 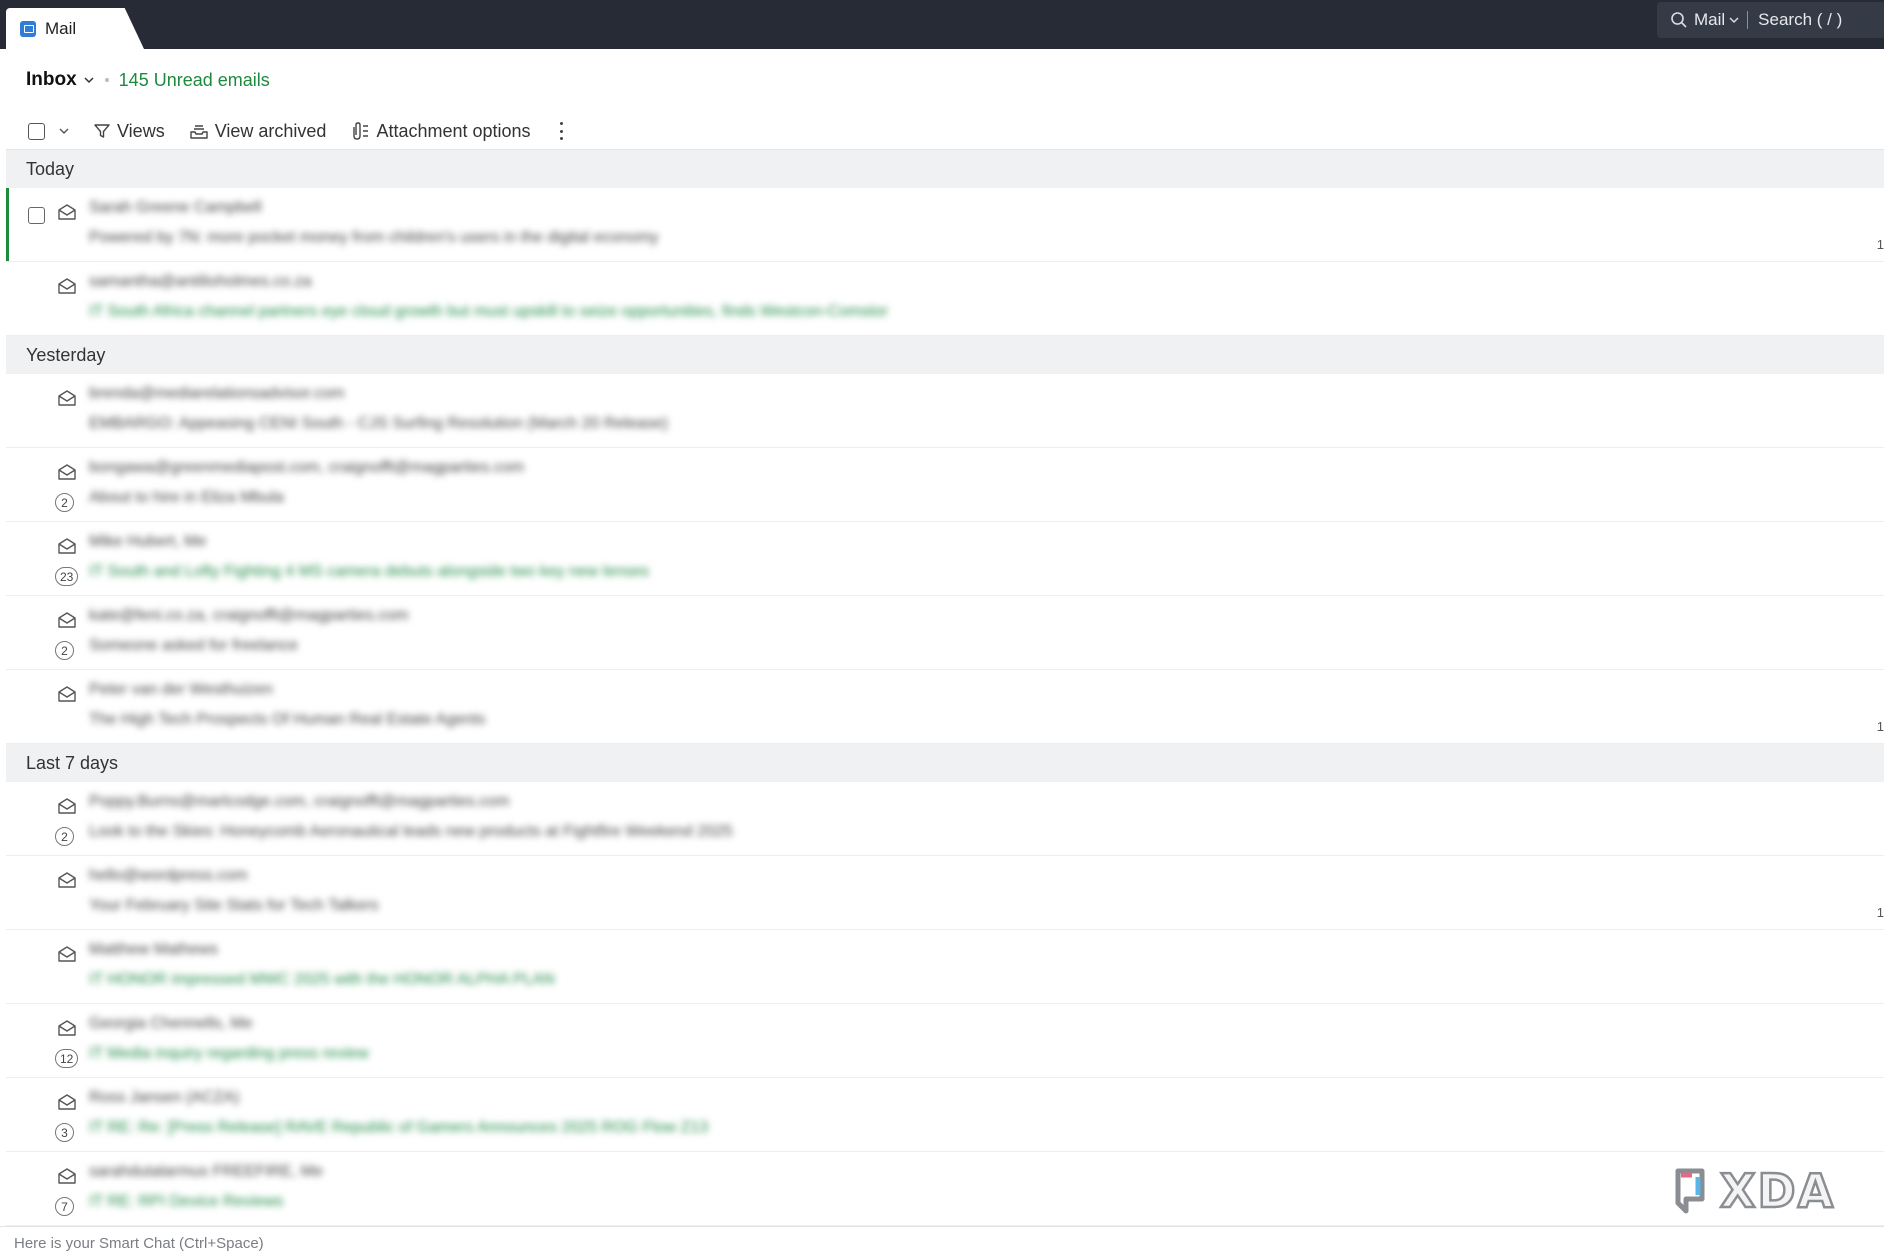 I want to click on mail-subject: IT Media inquiry regarding press review, so click(x=229, y=1053).